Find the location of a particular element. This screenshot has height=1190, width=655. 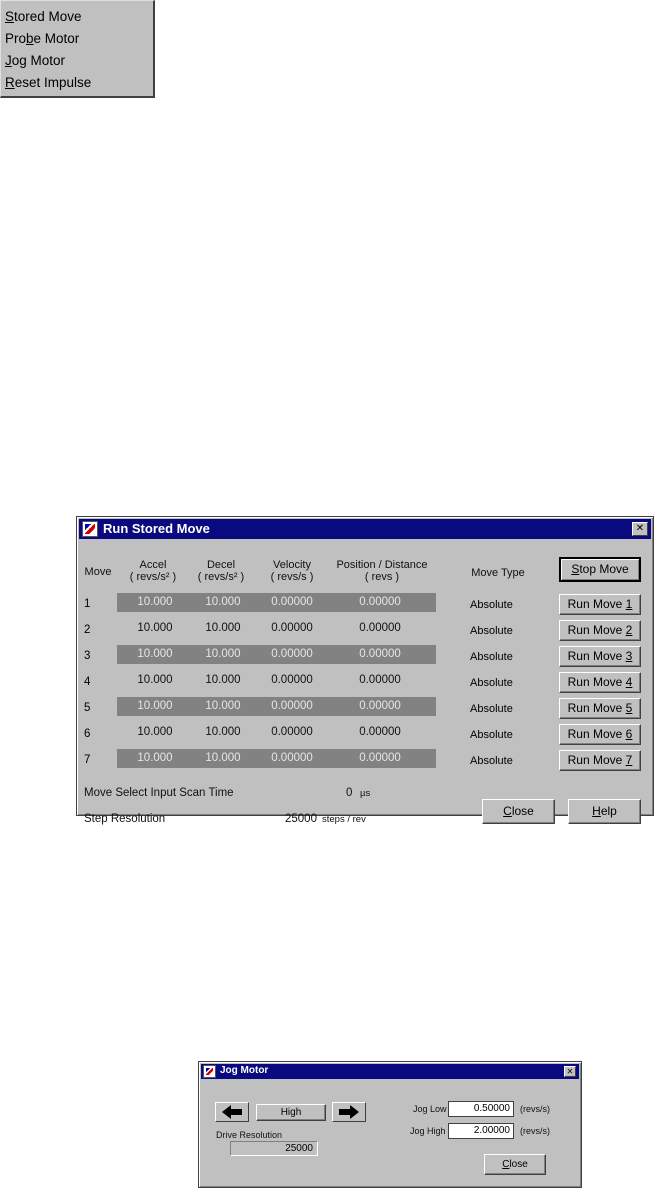

header-accel: Accel( revs/s² ) is located at coordinates (153, 571).